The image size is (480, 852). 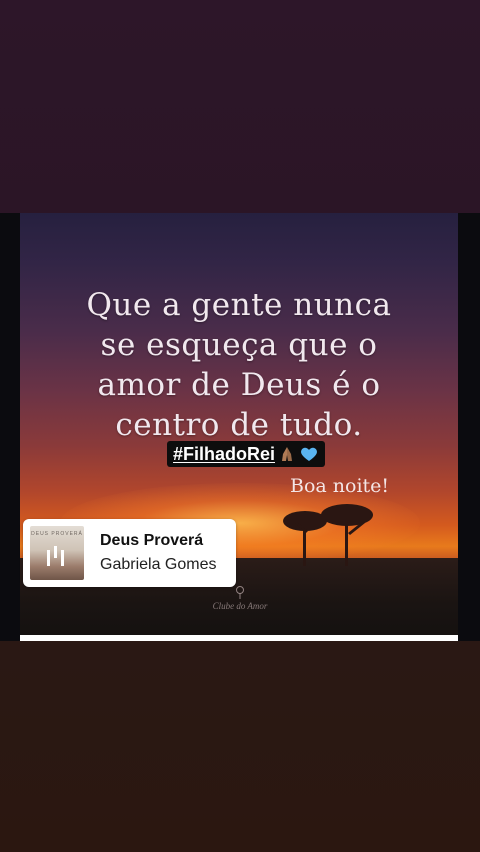 I want to click on album-art-text: DEUS PROVERÁ, so click(x=57, y=534).